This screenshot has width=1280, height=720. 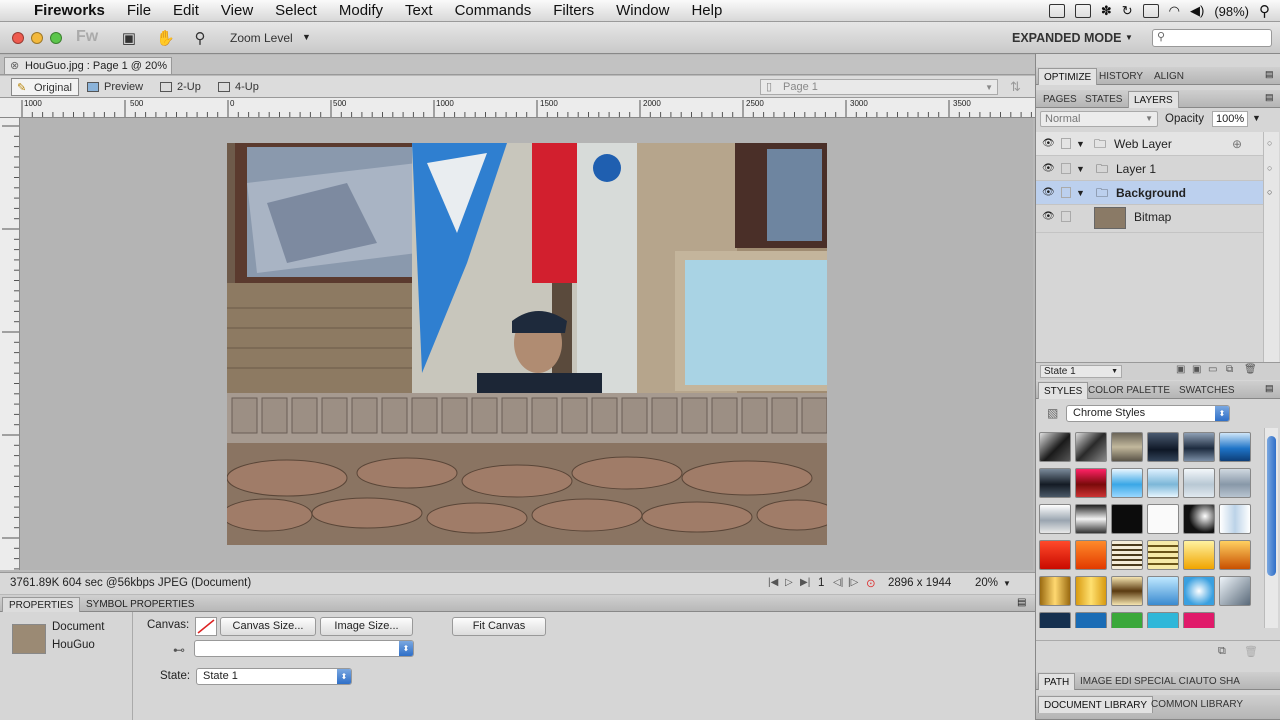 What do you see at coordinates (186, 10) in the screenshot?
I see `menu-edit: Edit` at bounding box center [186, 10].